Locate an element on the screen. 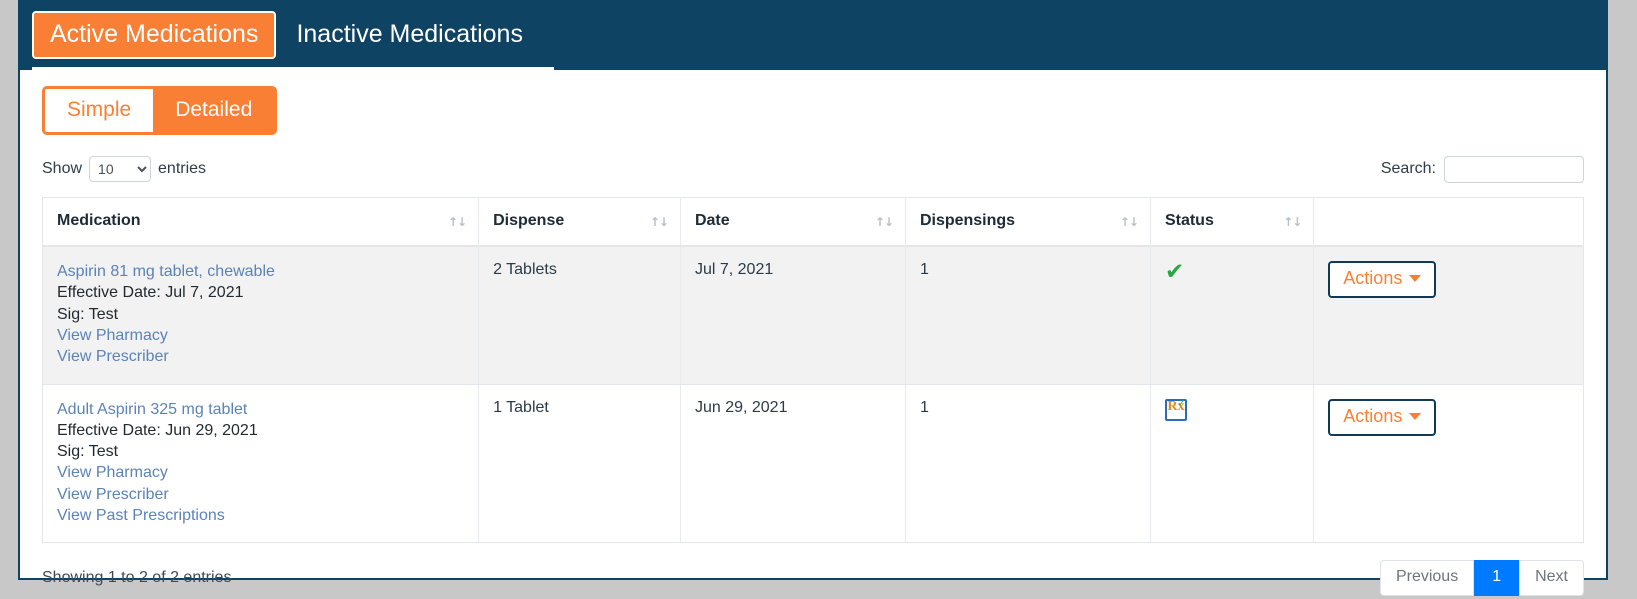 The height and width of the screenshot is (599, 1637). pagination-page-1-label: 1 is located at coordinates (1497, 577).